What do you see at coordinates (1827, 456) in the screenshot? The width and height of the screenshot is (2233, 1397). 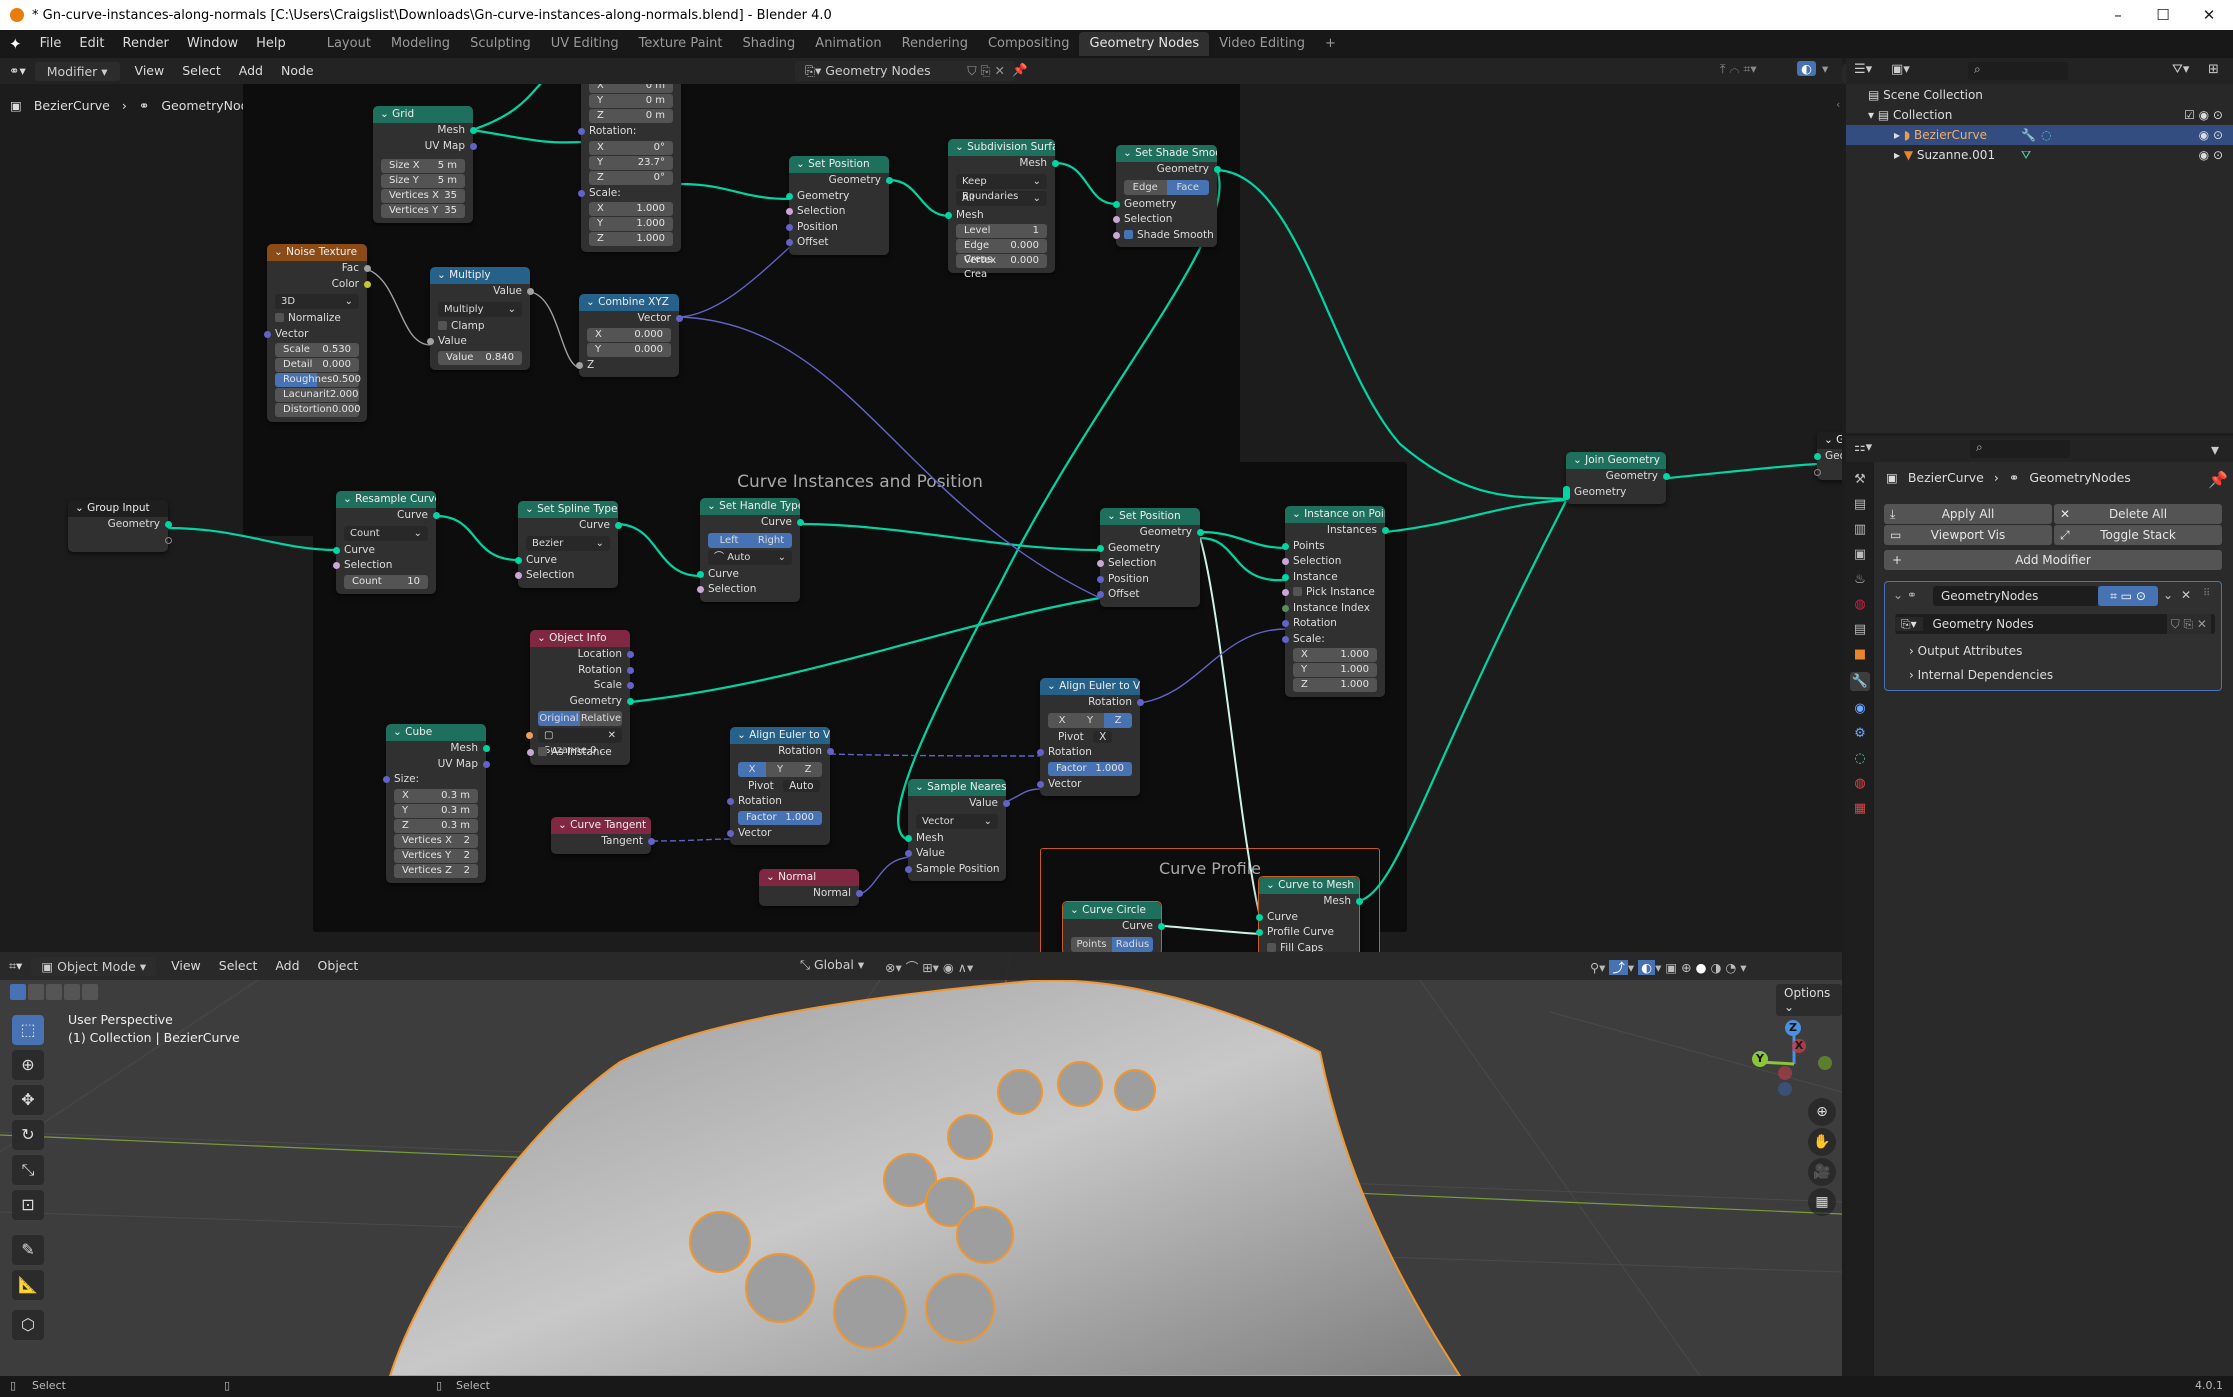 I see `node-group-output: ⌄ Gr Geor` at bounding box center [1827, 456].